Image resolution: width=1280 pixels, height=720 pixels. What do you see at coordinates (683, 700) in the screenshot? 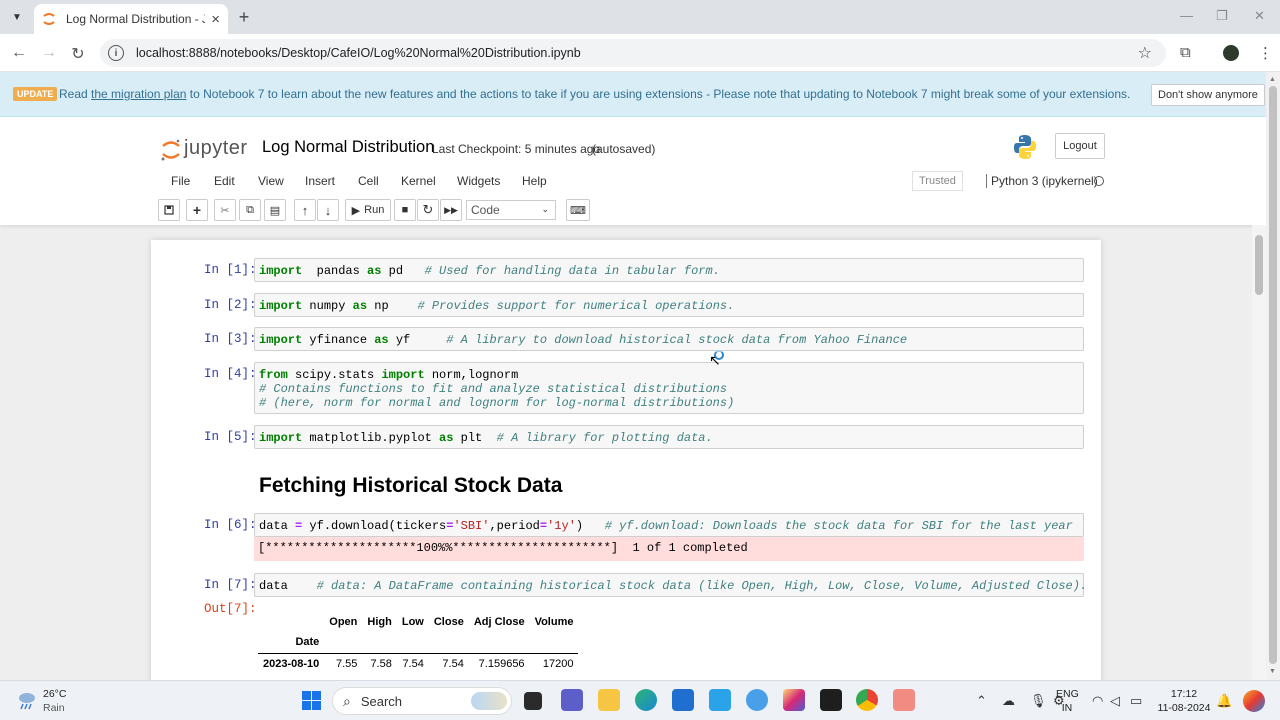
I see `store-icon` at bounding box center [683, 700].